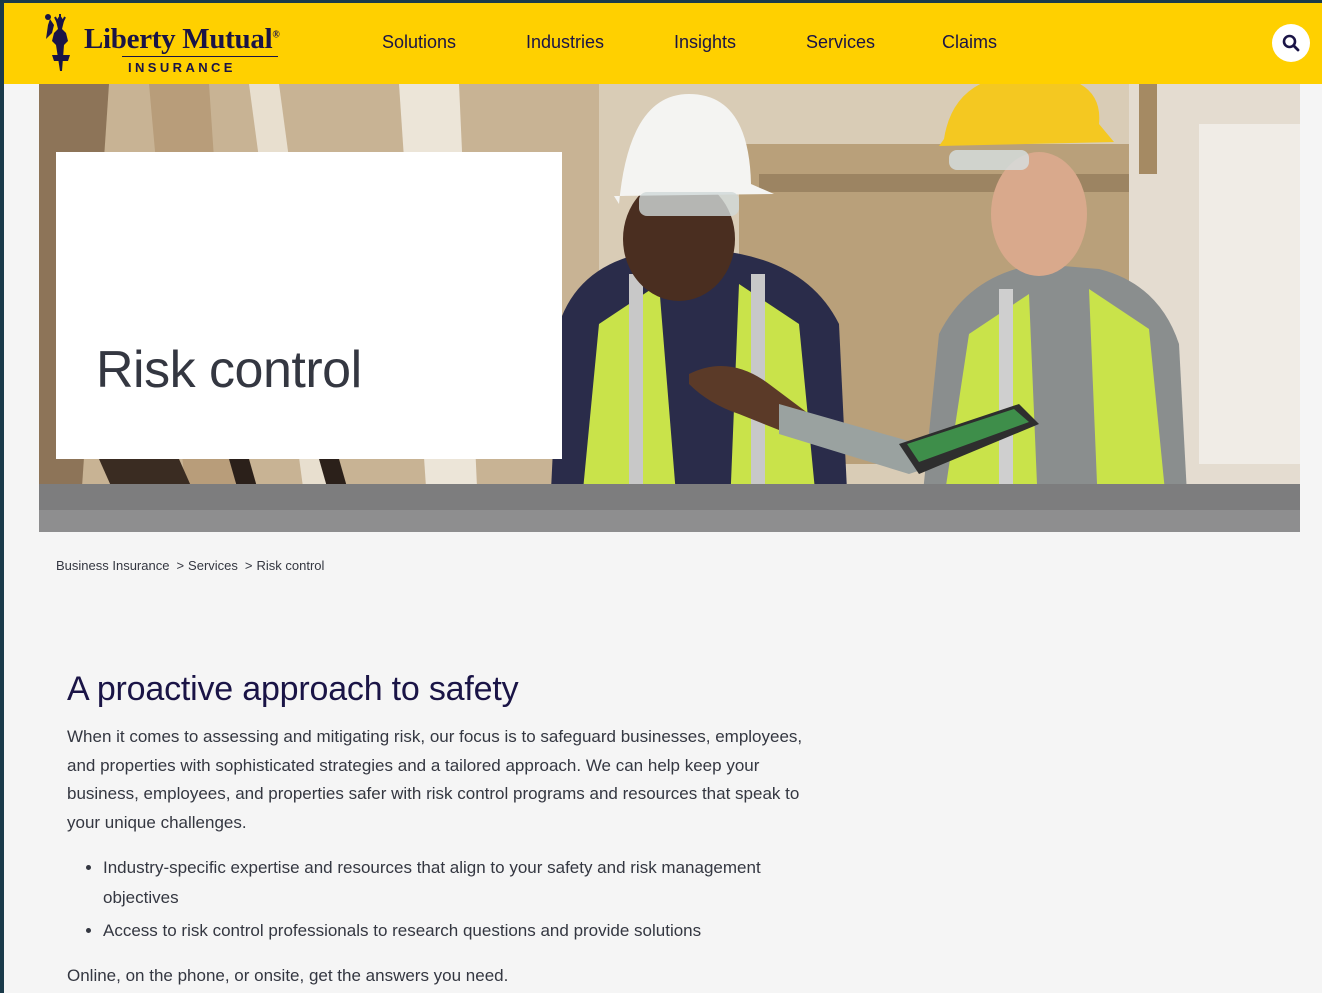 The width and height of the screenshot is (1322, 993). What do you see at coordinates (705, 42) in the screenshot?
I see `nav-insights: Insights` at bounding box center [705, 42].